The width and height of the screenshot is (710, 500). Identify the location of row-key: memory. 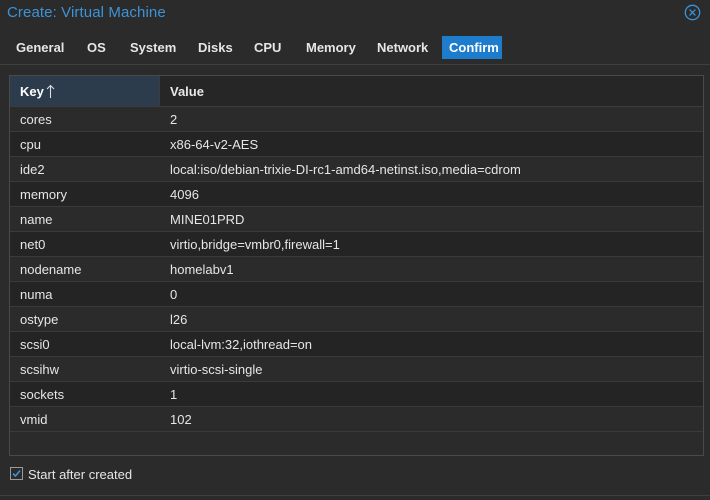
(43, 194).